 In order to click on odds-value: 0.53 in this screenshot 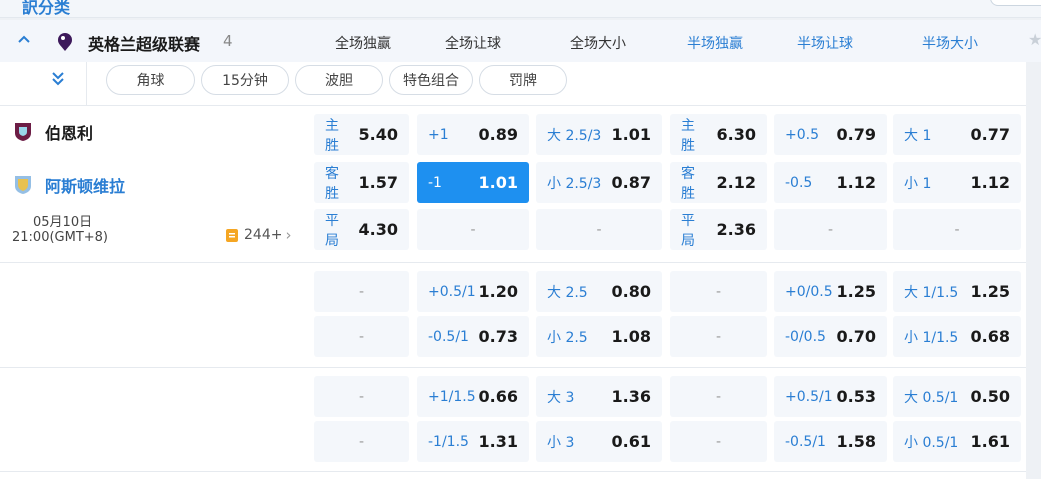, I will do `click(856, 396)`.